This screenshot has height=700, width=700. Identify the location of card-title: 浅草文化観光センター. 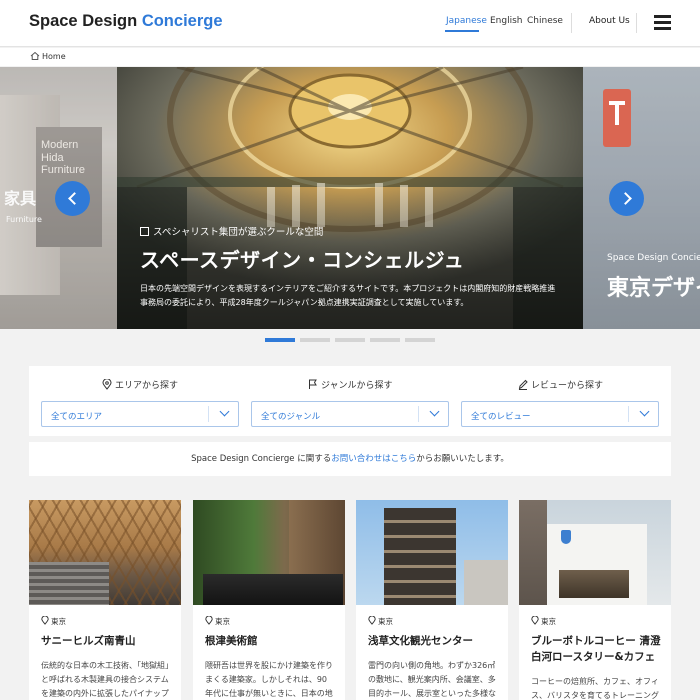
(420, 641).